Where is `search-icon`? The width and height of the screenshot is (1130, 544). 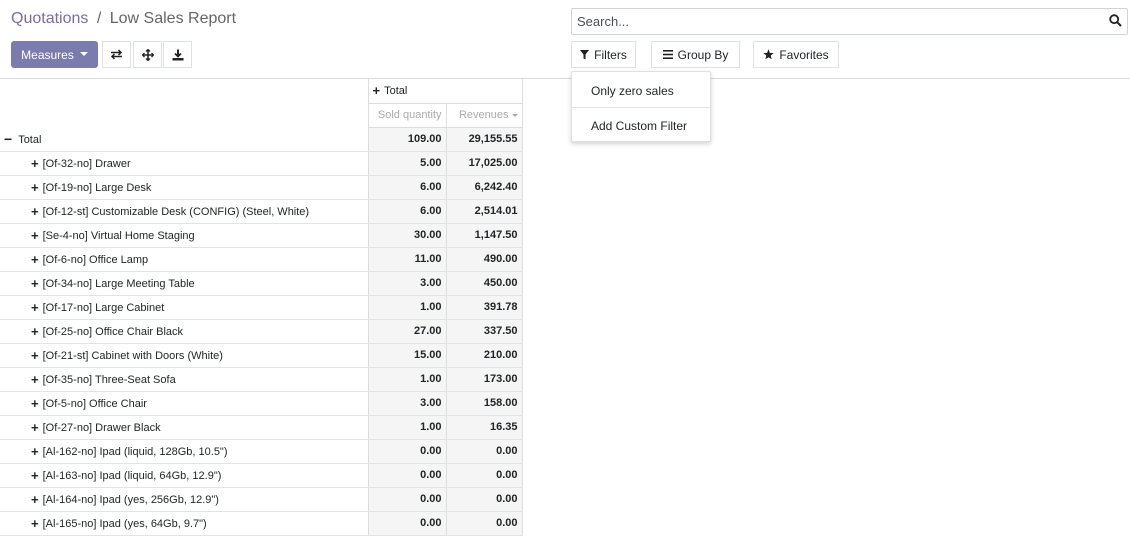 search-icon is located at coordinates (1115, 20).